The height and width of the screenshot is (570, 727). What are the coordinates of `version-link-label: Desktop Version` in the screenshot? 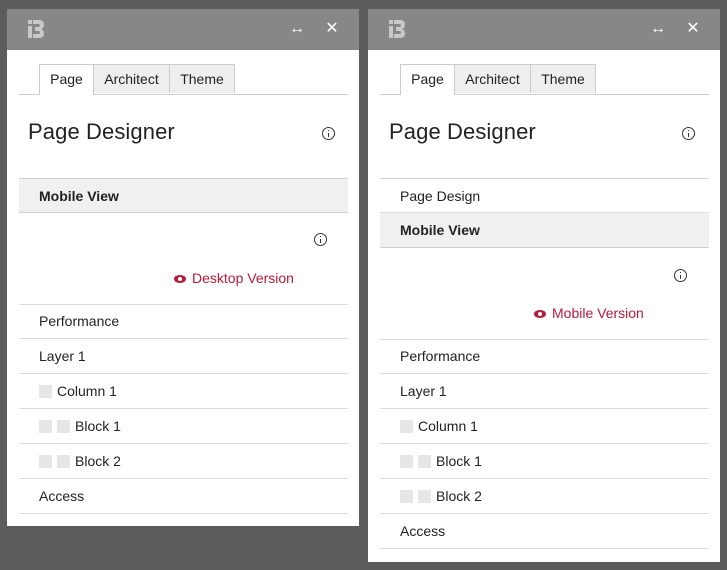 It's located at (243, 278).